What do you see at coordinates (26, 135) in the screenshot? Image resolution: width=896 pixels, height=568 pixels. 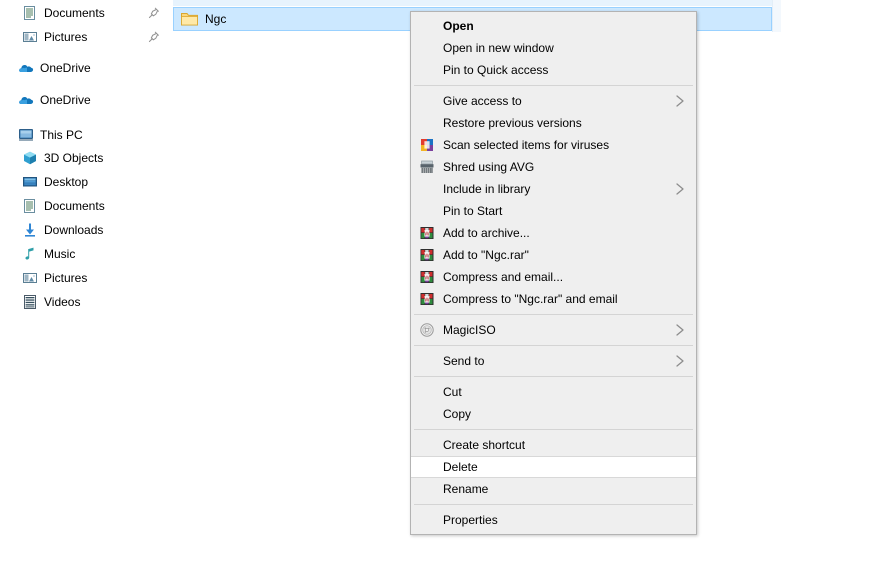 I see `this-pc-icon` at bounding box center [26, 135].